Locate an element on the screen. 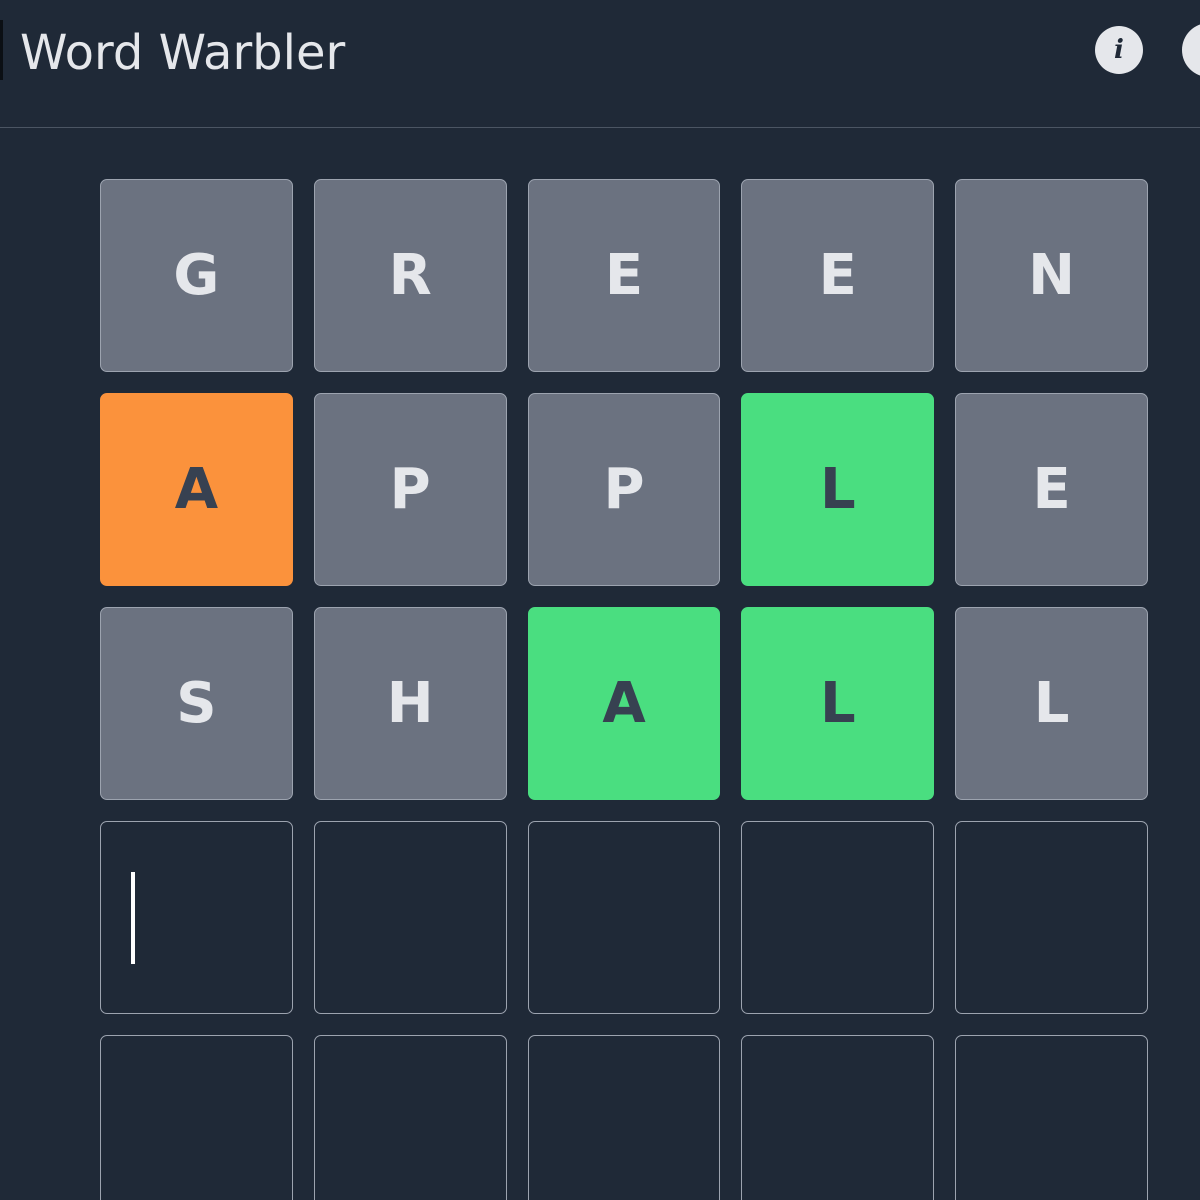 This screenshot has width=1200, height=1200. guess-row: SHALL is located at coordinates (624, 703).